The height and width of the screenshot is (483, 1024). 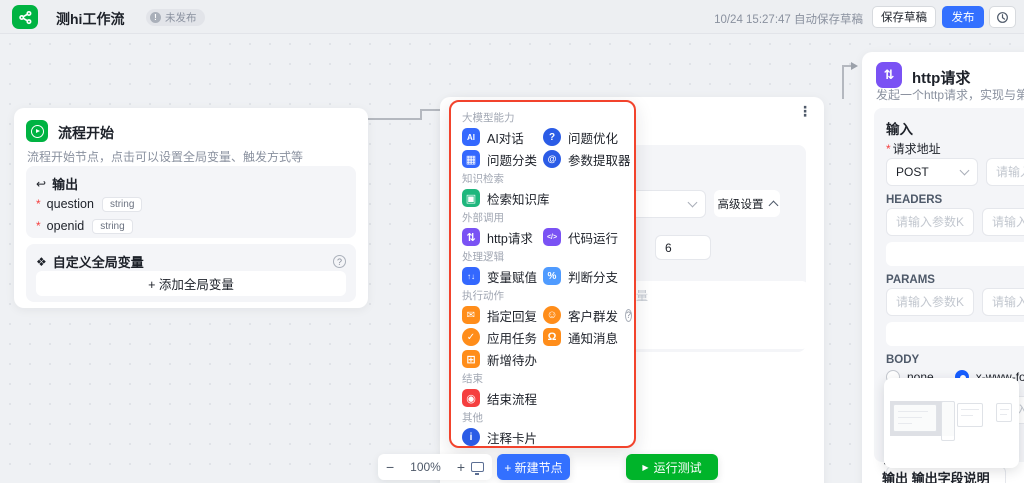 What do you see at coordinates (65, 226) in the screenshot?
I see `variable-name: openid` at bounding box center [65, 226].